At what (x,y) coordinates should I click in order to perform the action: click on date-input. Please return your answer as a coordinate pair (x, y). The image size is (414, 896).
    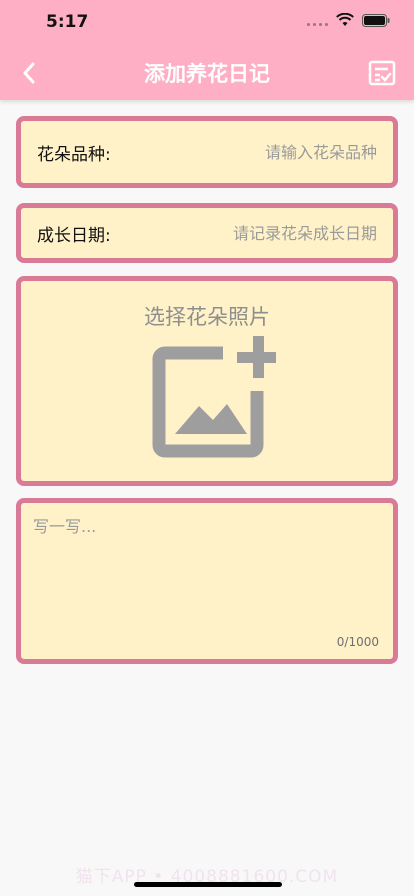
    Looking at the image, I should click on (262, 233).